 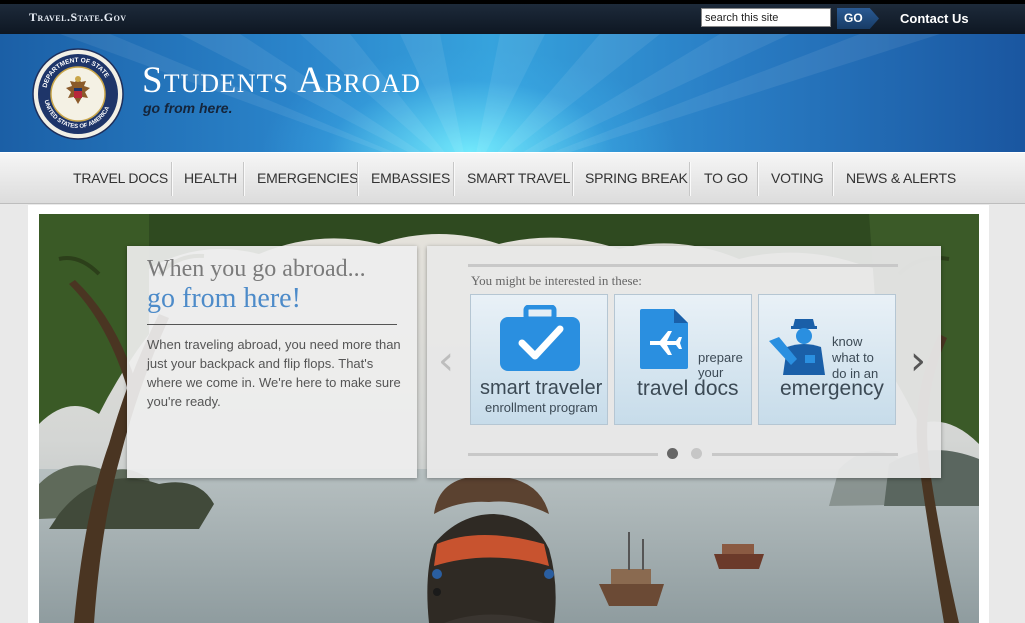 What do you see at coordinates (224, 298) in the screenshot?
I see `intro-headline-secondary: go from here!` at bounding box center [224, 298].